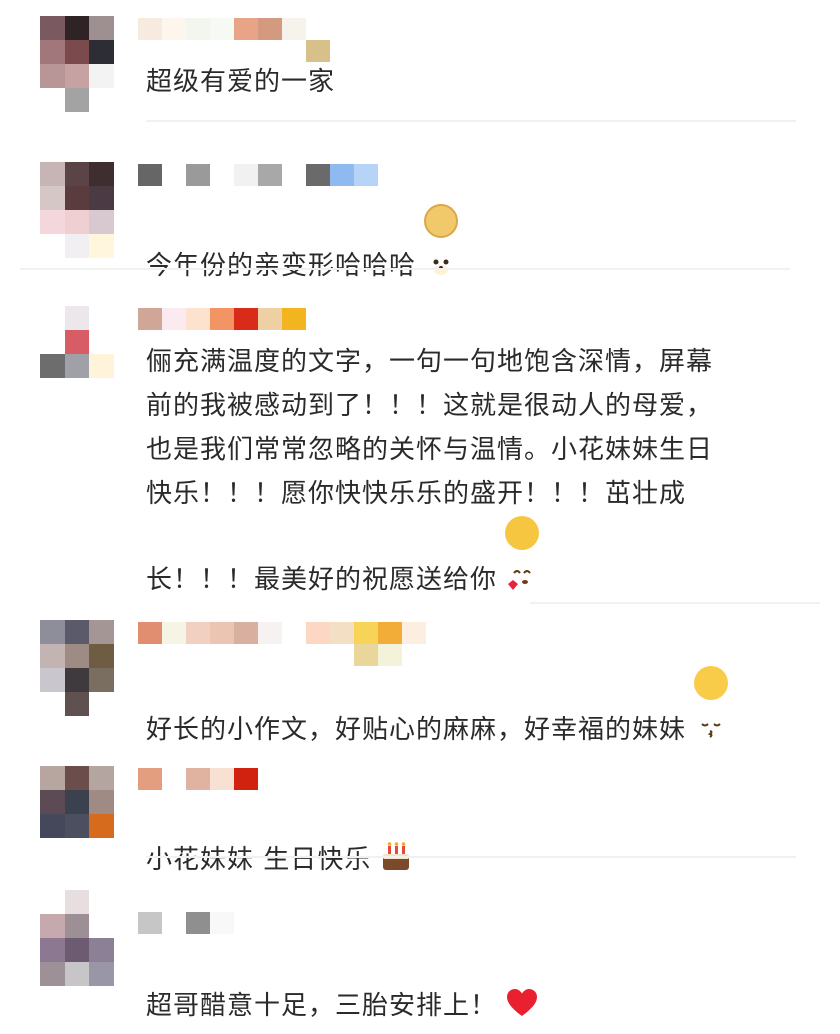  Describe the element at coordinates (711, 702) in the screenshot. I see `kiss-face-emoji` at that location.